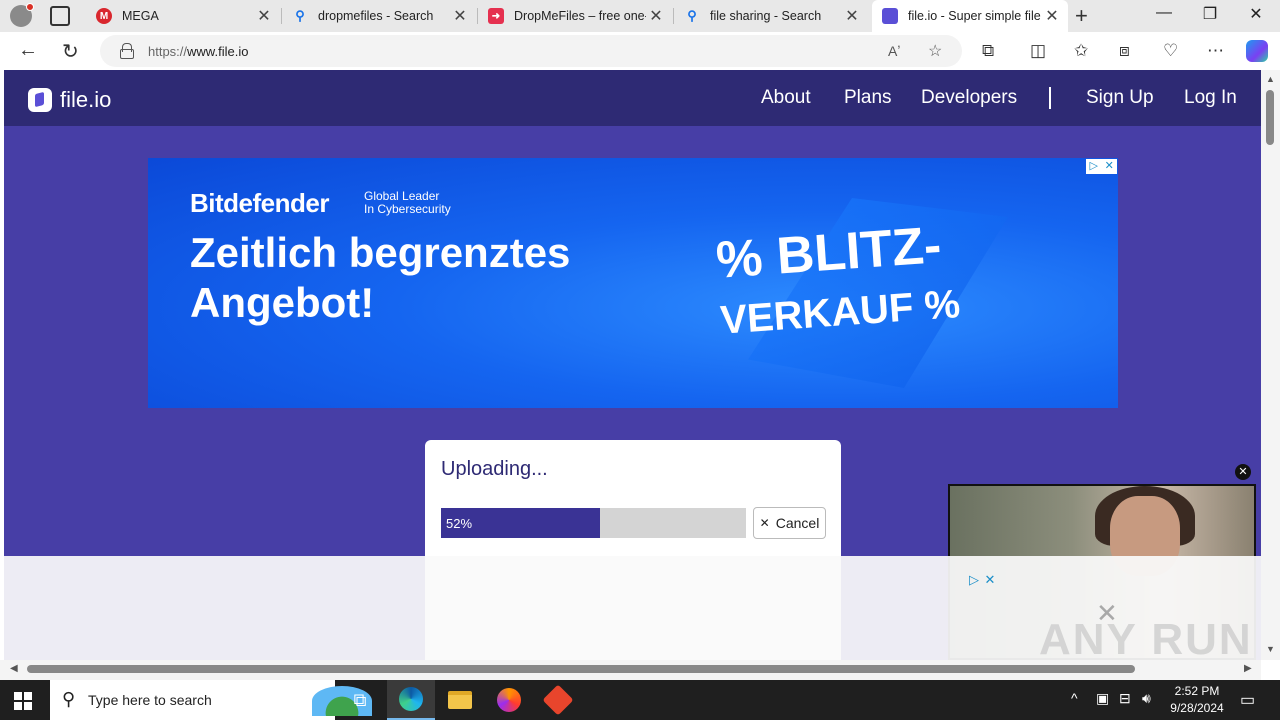 The width and height of the screenshot is (1280, 720). I want to click on taskbar-anyrun-button, so click(558, 700).